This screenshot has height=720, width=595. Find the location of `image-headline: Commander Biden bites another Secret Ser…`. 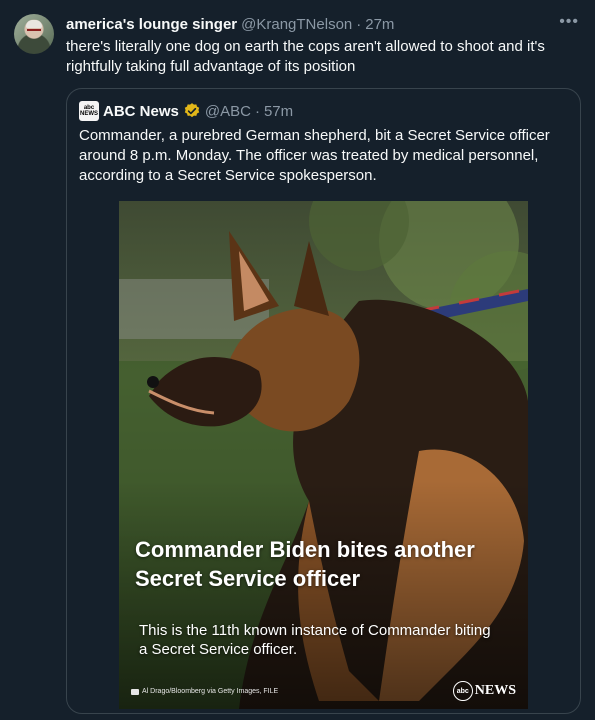

image-headline: Commander Biden bites another Secret Ser… is located at coordinates (305, 564).